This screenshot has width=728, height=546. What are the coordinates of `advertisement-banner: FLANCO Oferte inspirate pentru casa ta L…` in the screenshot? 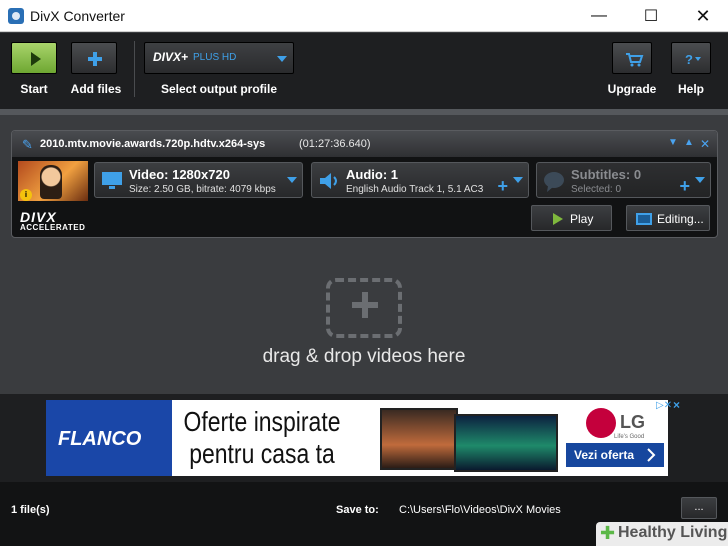 It's located at (357, 438).